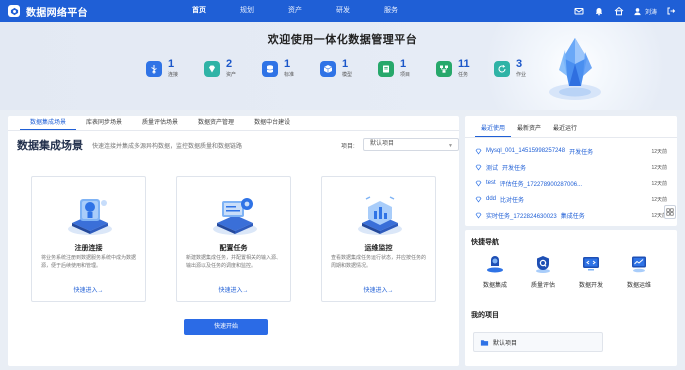  I want to click on list-item: 实时任务_1722824630023 集成任务 12天前, so click(571, 215).